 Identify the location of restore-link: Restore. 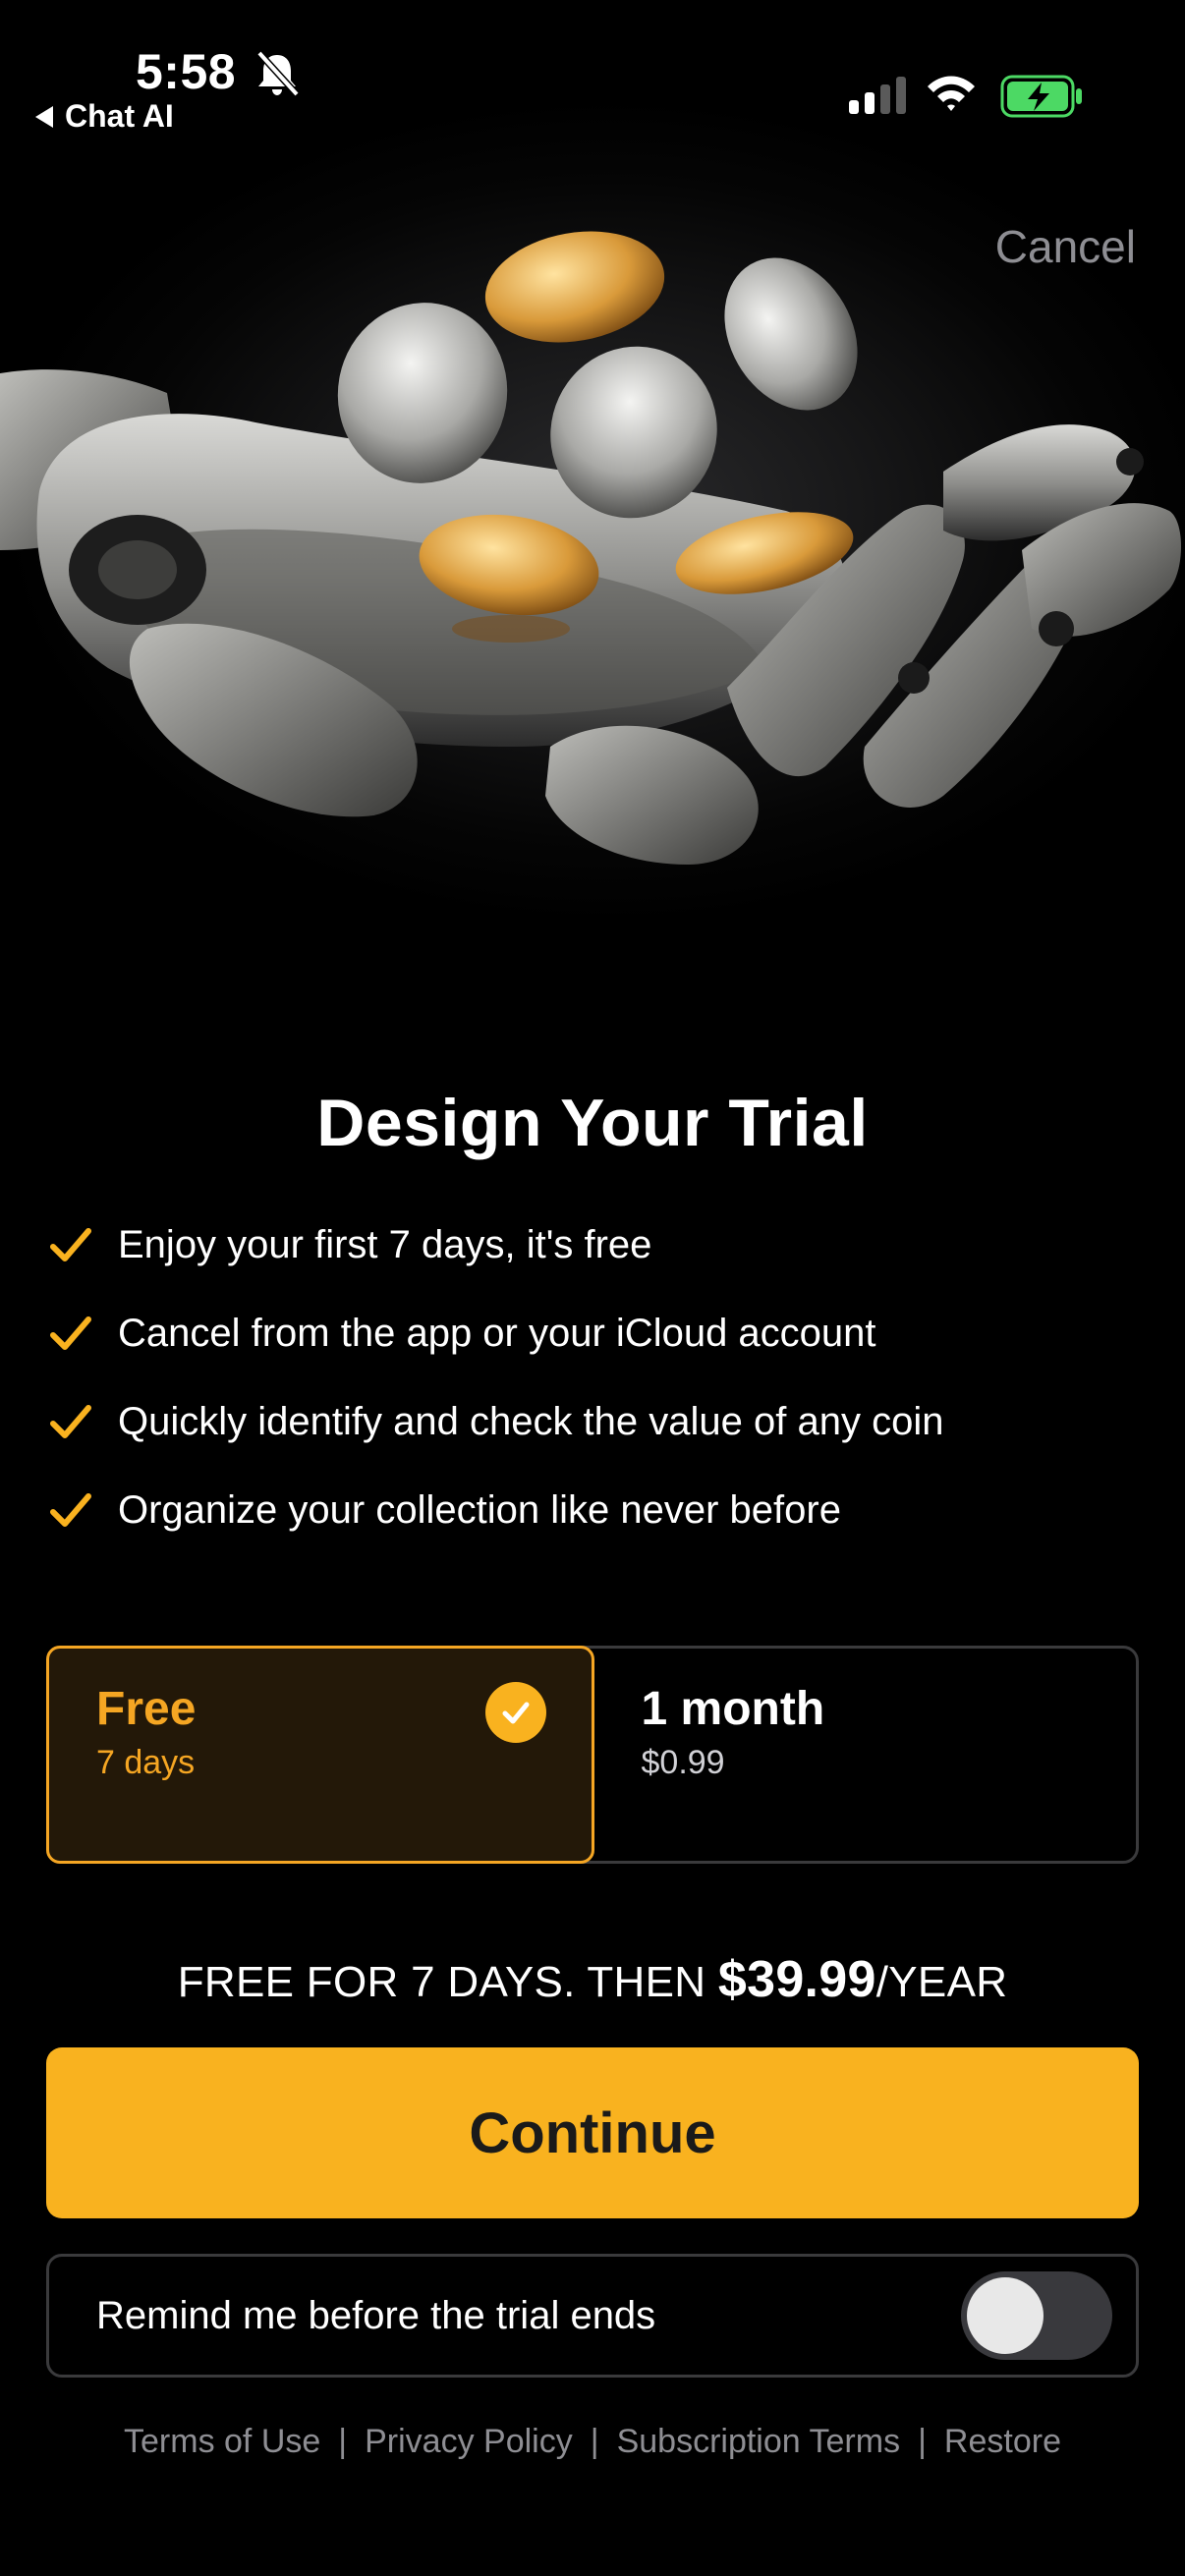
(1003, 2442).